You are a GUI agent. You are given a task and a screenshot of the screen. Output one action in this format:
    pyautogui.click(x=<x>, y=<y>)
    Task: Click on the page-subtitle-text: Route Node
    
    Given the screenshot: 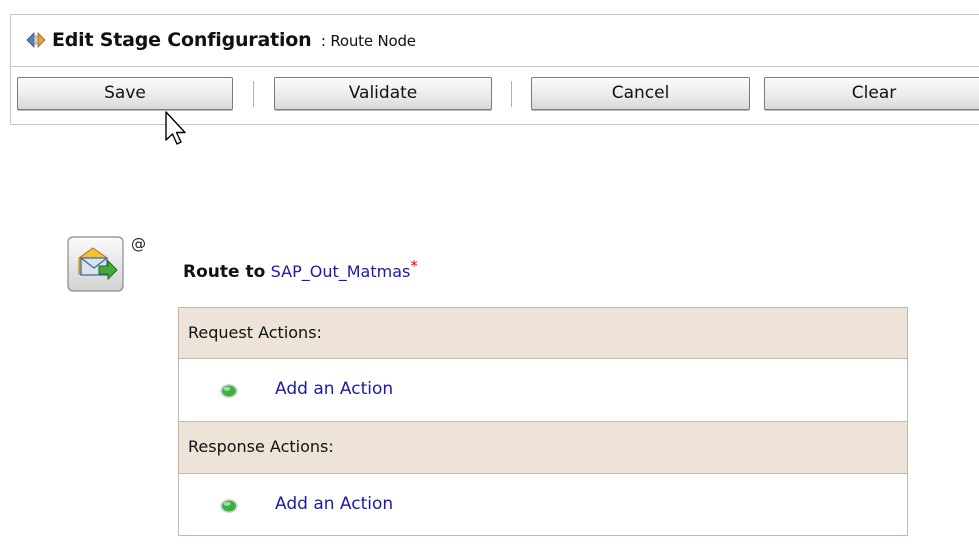 What is the action you would take?
    pyautogui.click(x=373, y=41)
    